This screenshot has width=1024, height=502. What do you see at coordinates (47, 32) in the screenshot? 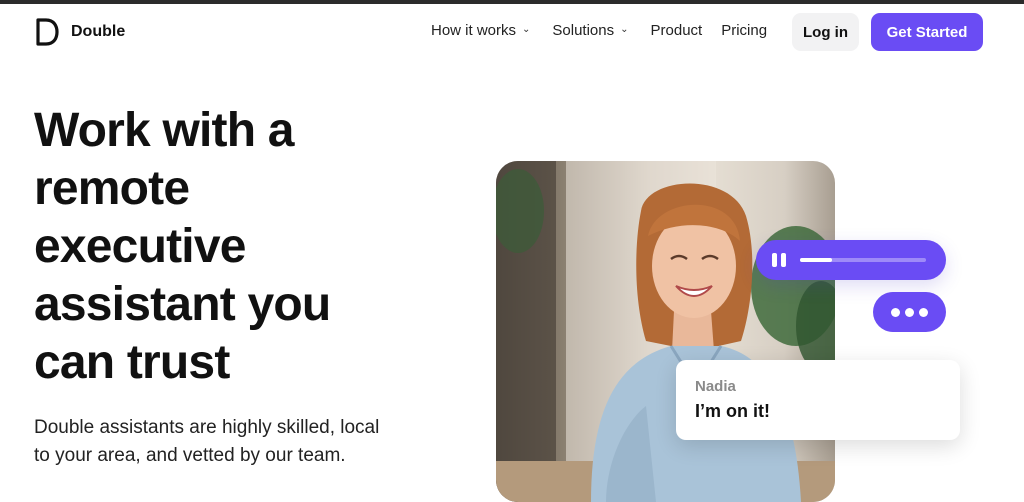
I see `double-d-logo-icon` at bounding box center [47, 32].